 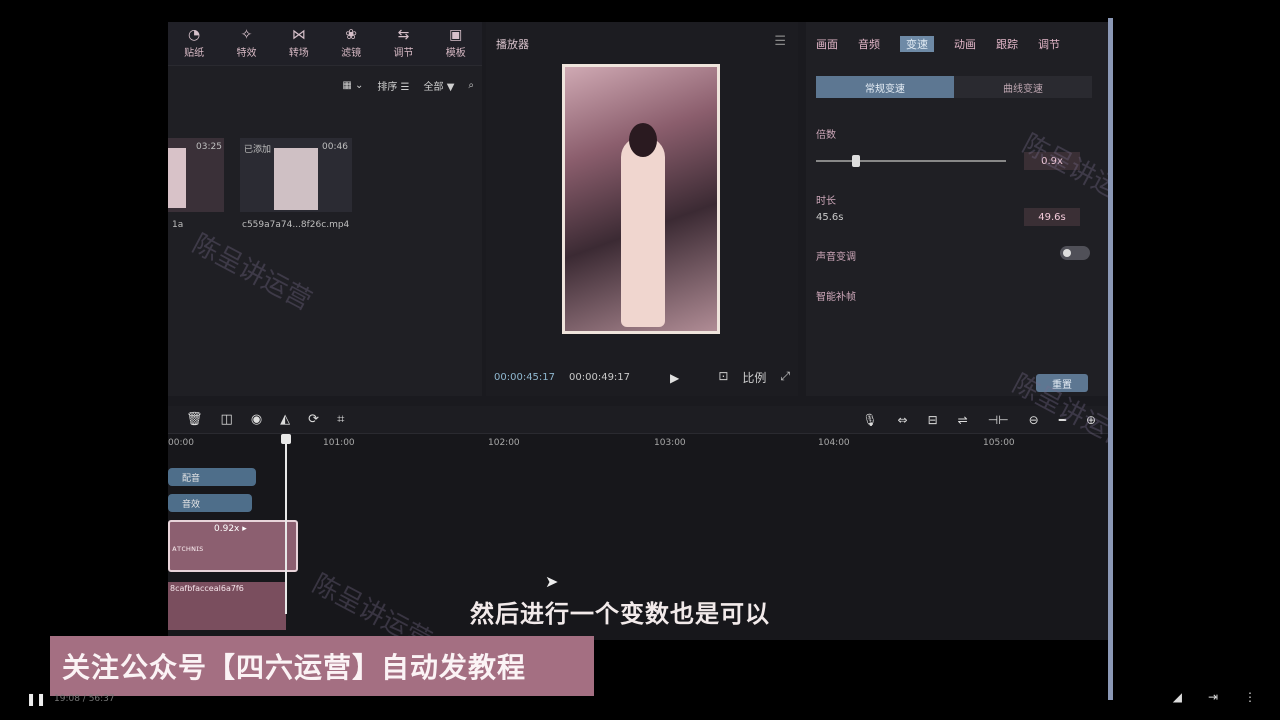 I want to click on timeline-ruler: 00:00 101:00 102:00 103:00 104:00 105:00, so click(x=639, y=444).